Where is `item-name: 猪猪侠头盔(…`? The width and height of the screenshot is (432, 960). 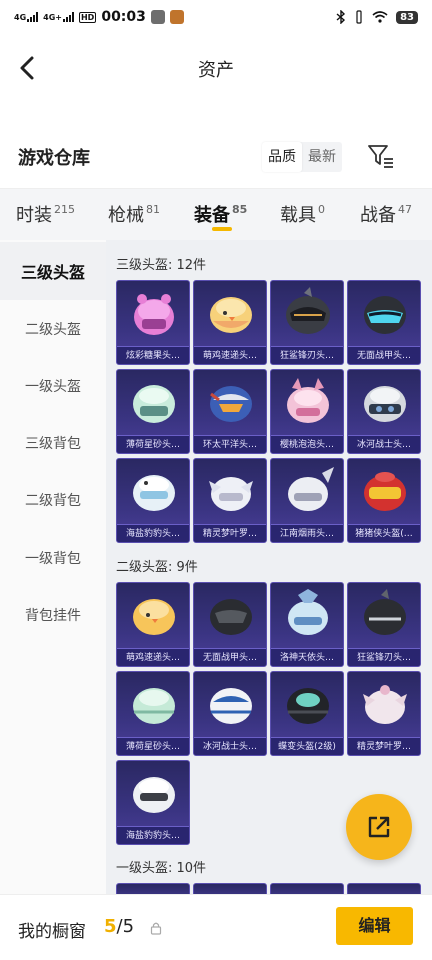 item-name: 猪猪侠头盔(… is located at coordinates (384, 533).